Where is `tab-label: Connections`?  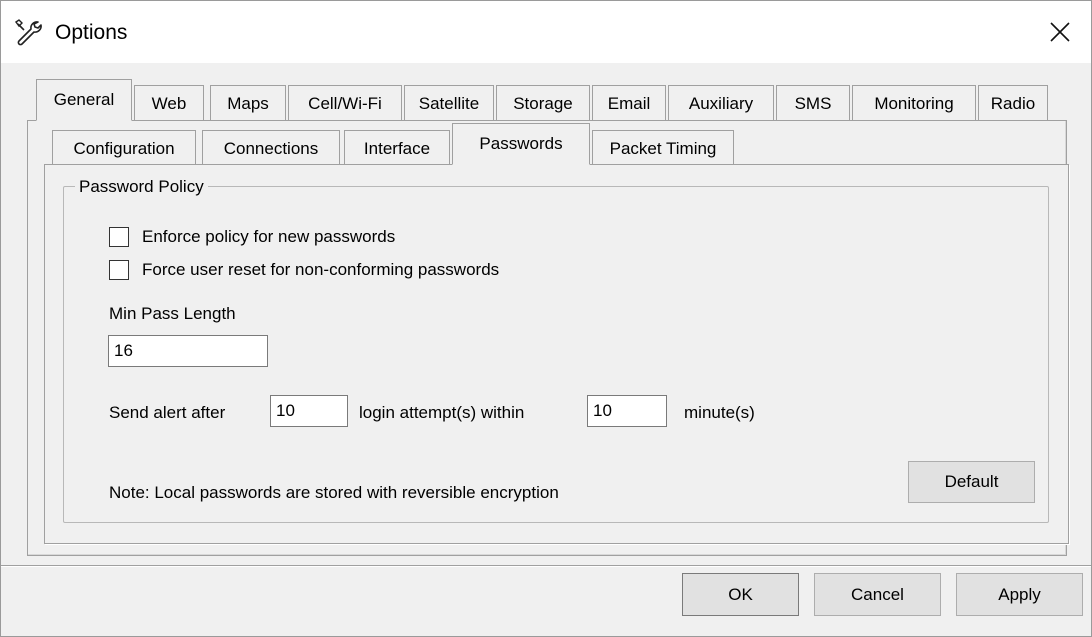 tab-label: Connections is located at coordinates (271, 148).